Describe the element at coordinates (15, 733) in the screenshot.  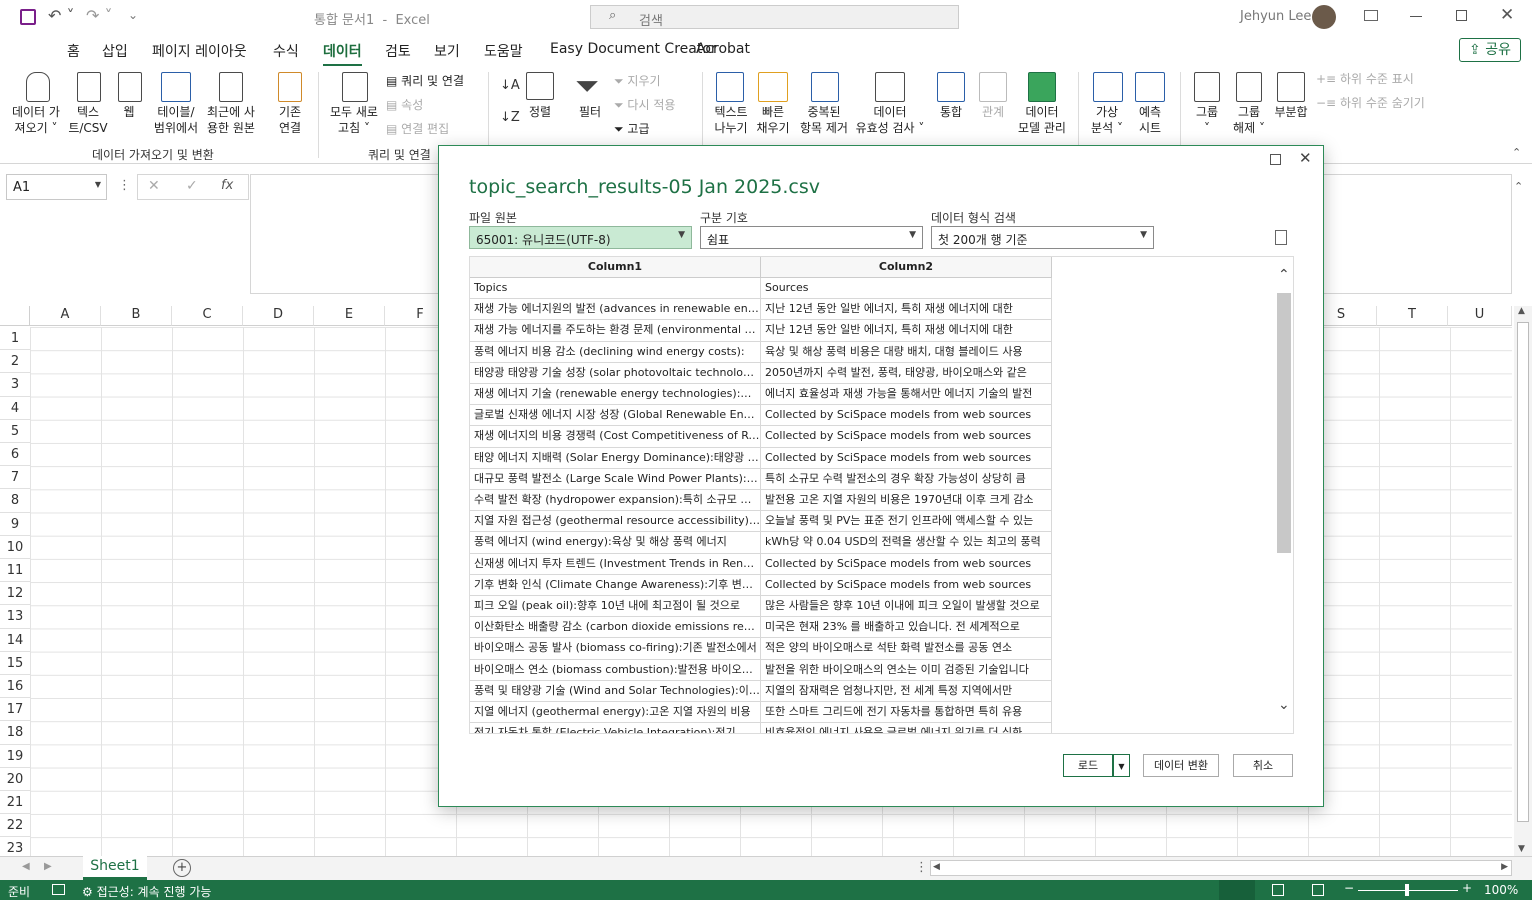
I see `row-header: 18` at that location.